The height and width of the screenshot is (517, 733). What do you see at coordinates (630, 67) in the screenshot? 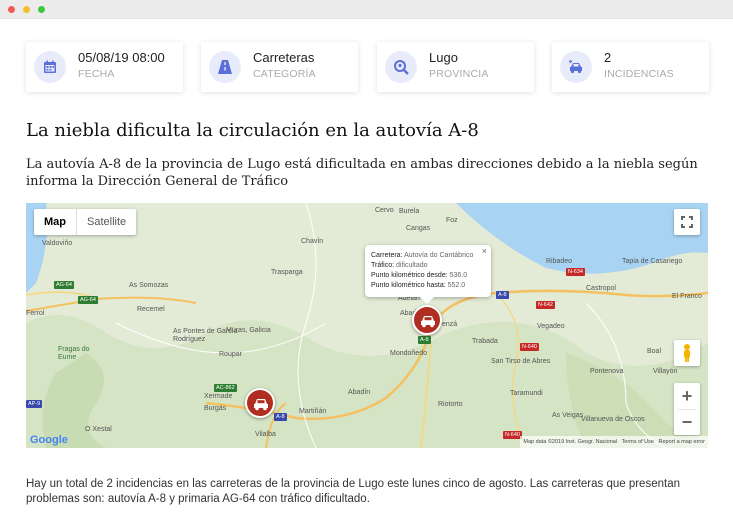
I see `incidents-card: 2 INCIDENCIAS` at bounding box center [630, 67].